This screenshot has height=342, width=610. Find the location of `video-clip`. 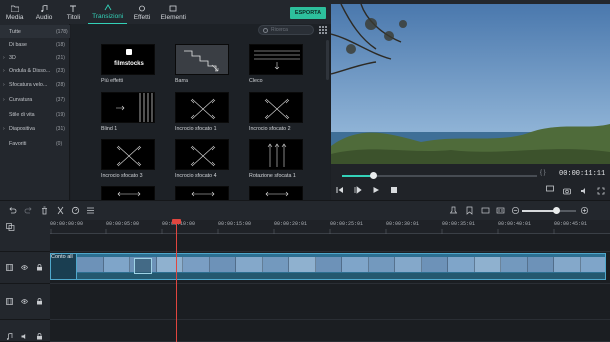

video-clip is located at coordinates (341, 266).